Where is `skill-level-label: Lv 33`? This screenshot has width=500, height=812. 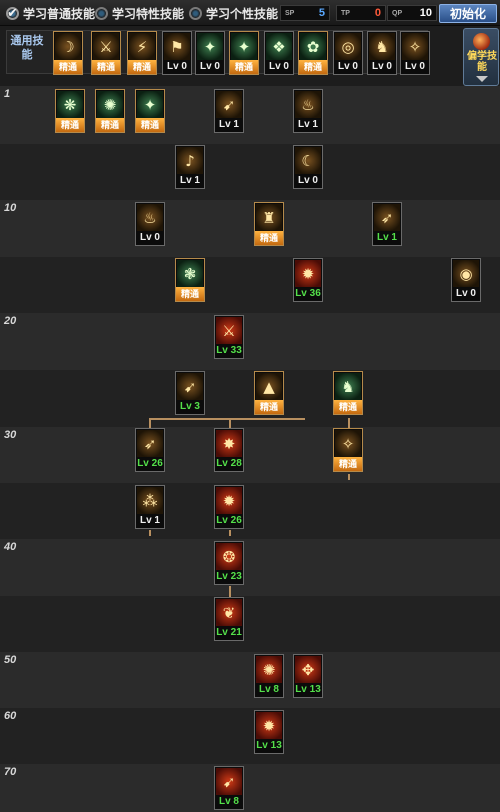 skill-level-label: Lv 33 is located at coordinates (229, 351).